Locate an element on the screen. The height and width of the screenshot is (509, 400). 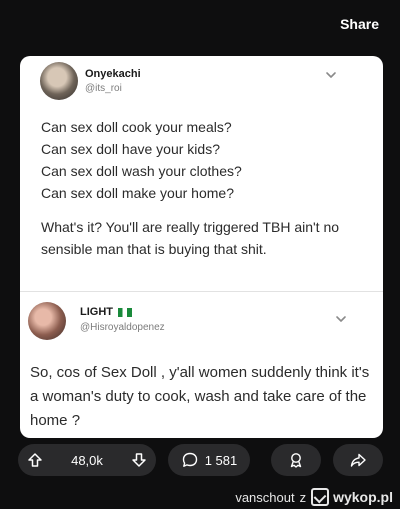
vote-control: 48,0k is located at coordinates (87, 460).